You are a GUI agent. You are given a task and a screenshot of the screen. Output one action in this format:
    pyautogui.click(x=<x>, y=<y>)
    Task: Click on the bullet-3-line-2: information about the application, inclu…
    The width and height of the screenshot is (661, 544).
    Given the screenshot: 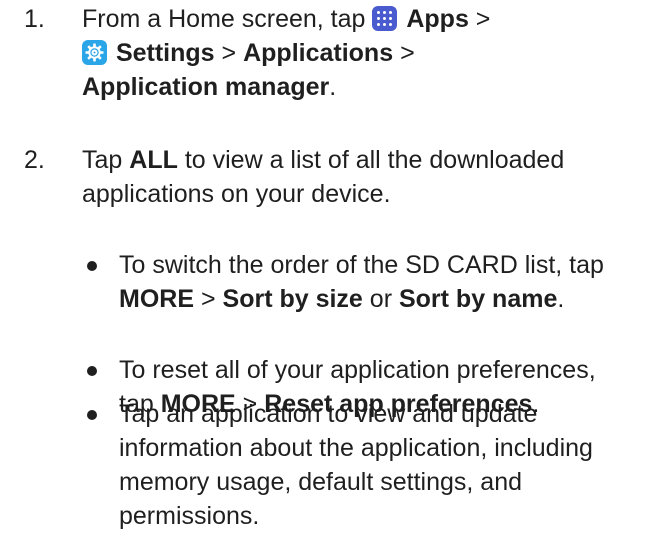 What is the action you would take?
    pyautogui.click(x=356, y=448)
    